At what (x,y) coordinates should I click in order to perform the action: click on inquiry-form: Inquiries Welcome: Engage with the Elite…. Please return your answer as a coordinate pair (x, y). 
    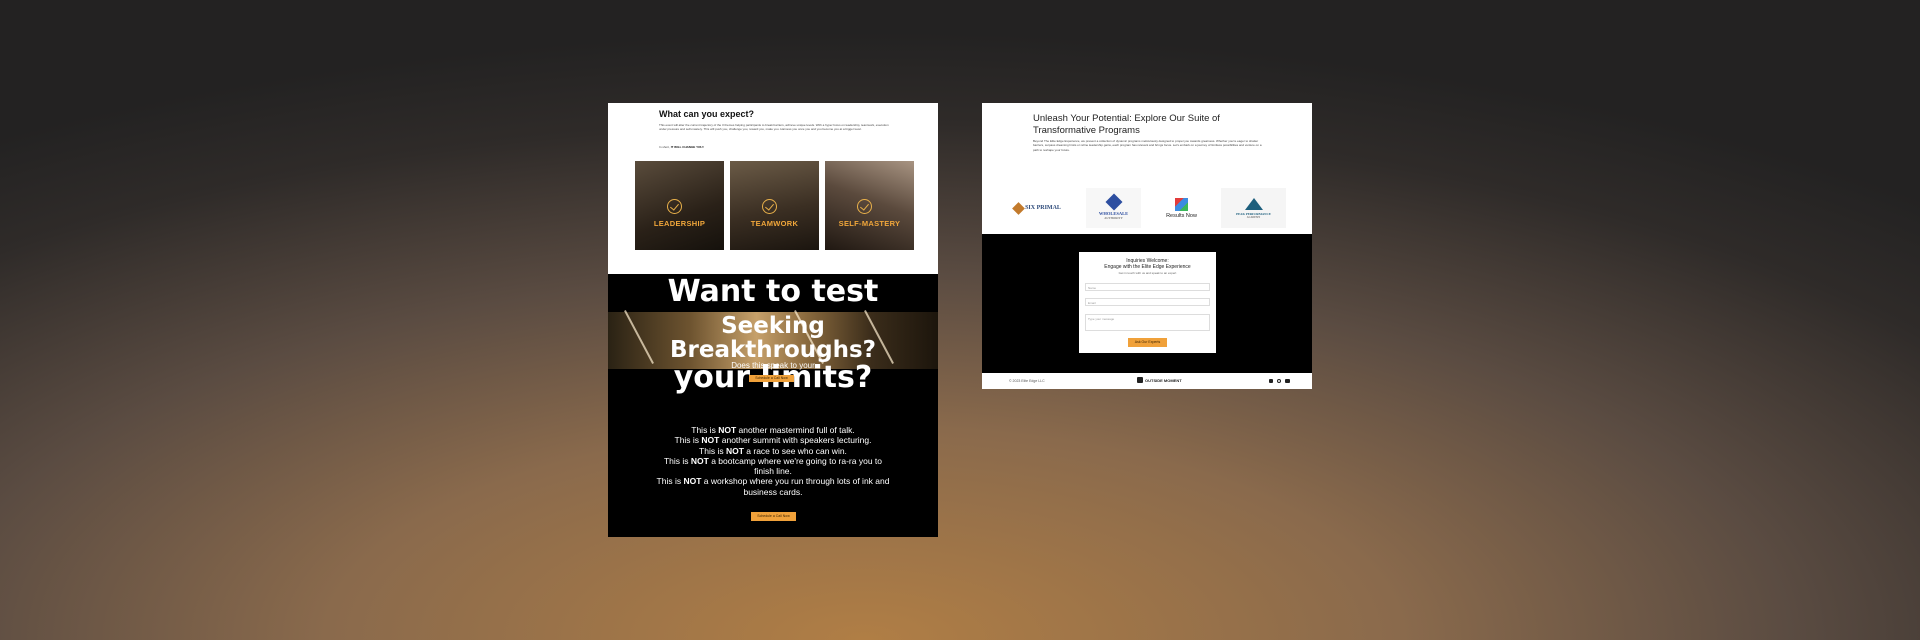
    Looking at the image, I should click on (1147, 302).